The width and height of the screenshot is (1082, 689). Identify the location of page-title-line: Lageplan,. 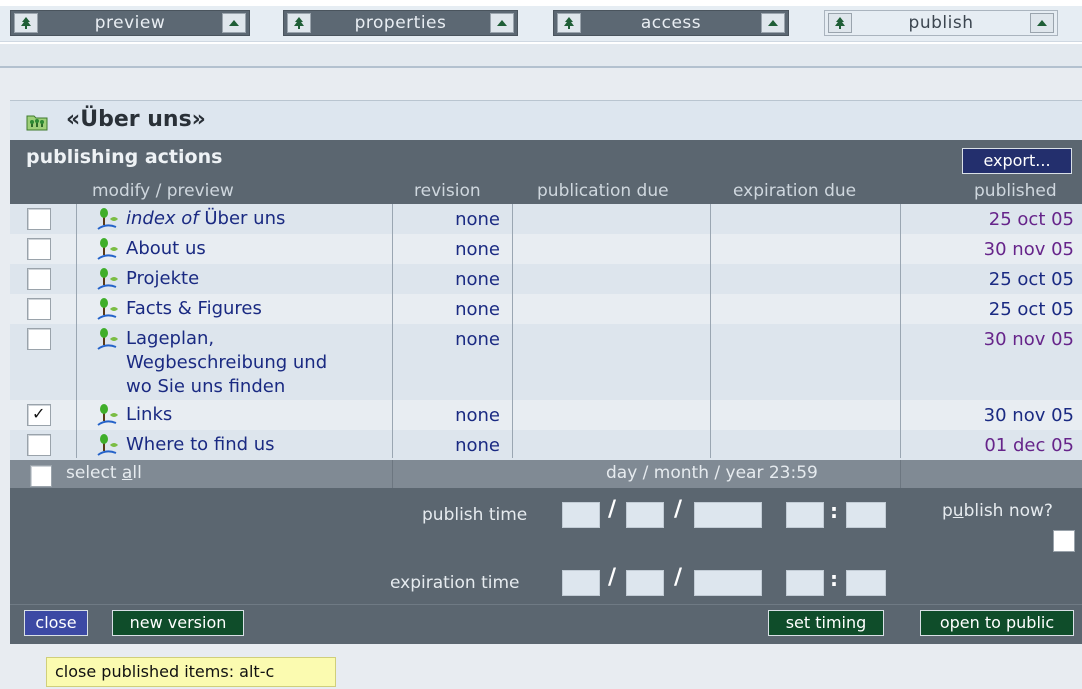
(170, 338).